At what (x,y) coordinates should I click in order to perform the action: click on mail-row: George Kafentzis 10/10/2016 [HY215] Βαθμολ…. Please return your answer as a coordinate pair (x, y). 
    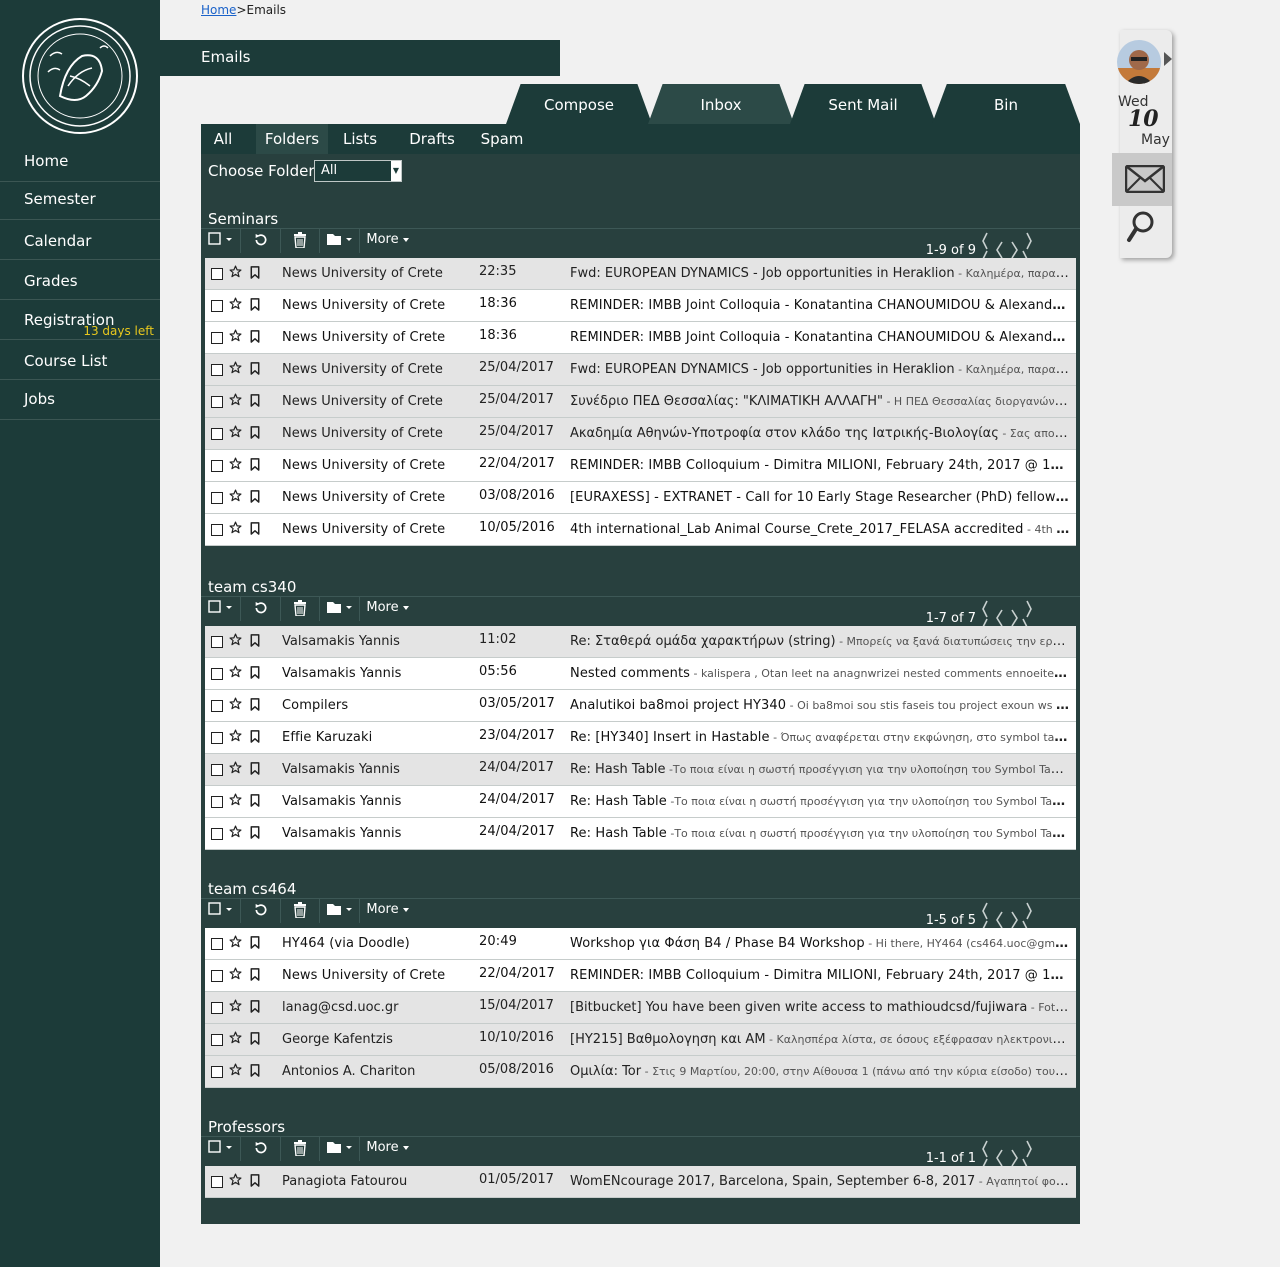
    Looking at the image, I should click on (640, 1040).